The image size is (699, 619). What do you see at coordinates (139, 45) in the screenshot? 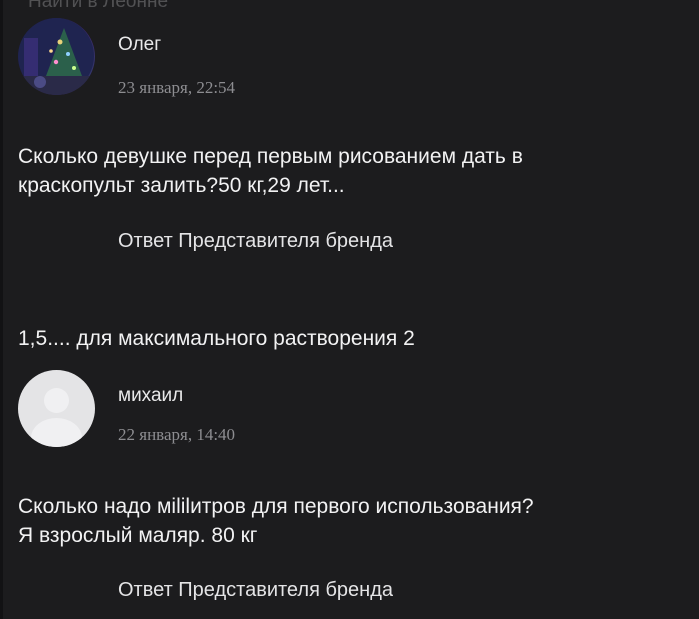
I see `comment-author: Олег` at bounding box center [139, 45].